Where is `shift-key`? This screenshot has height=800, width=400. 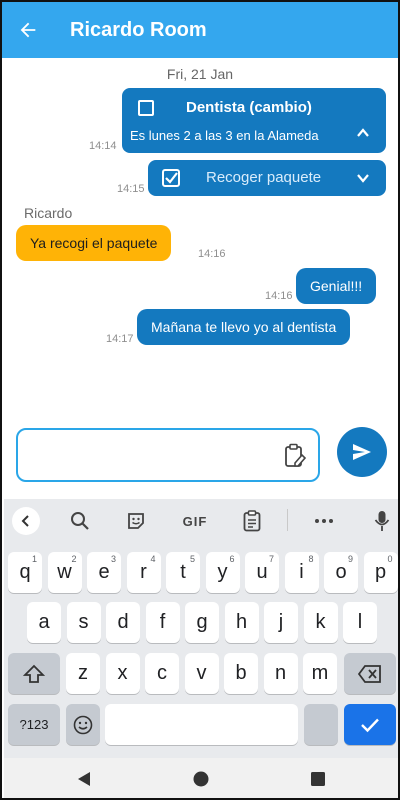 shift-key is located at coordinates (34, 673).